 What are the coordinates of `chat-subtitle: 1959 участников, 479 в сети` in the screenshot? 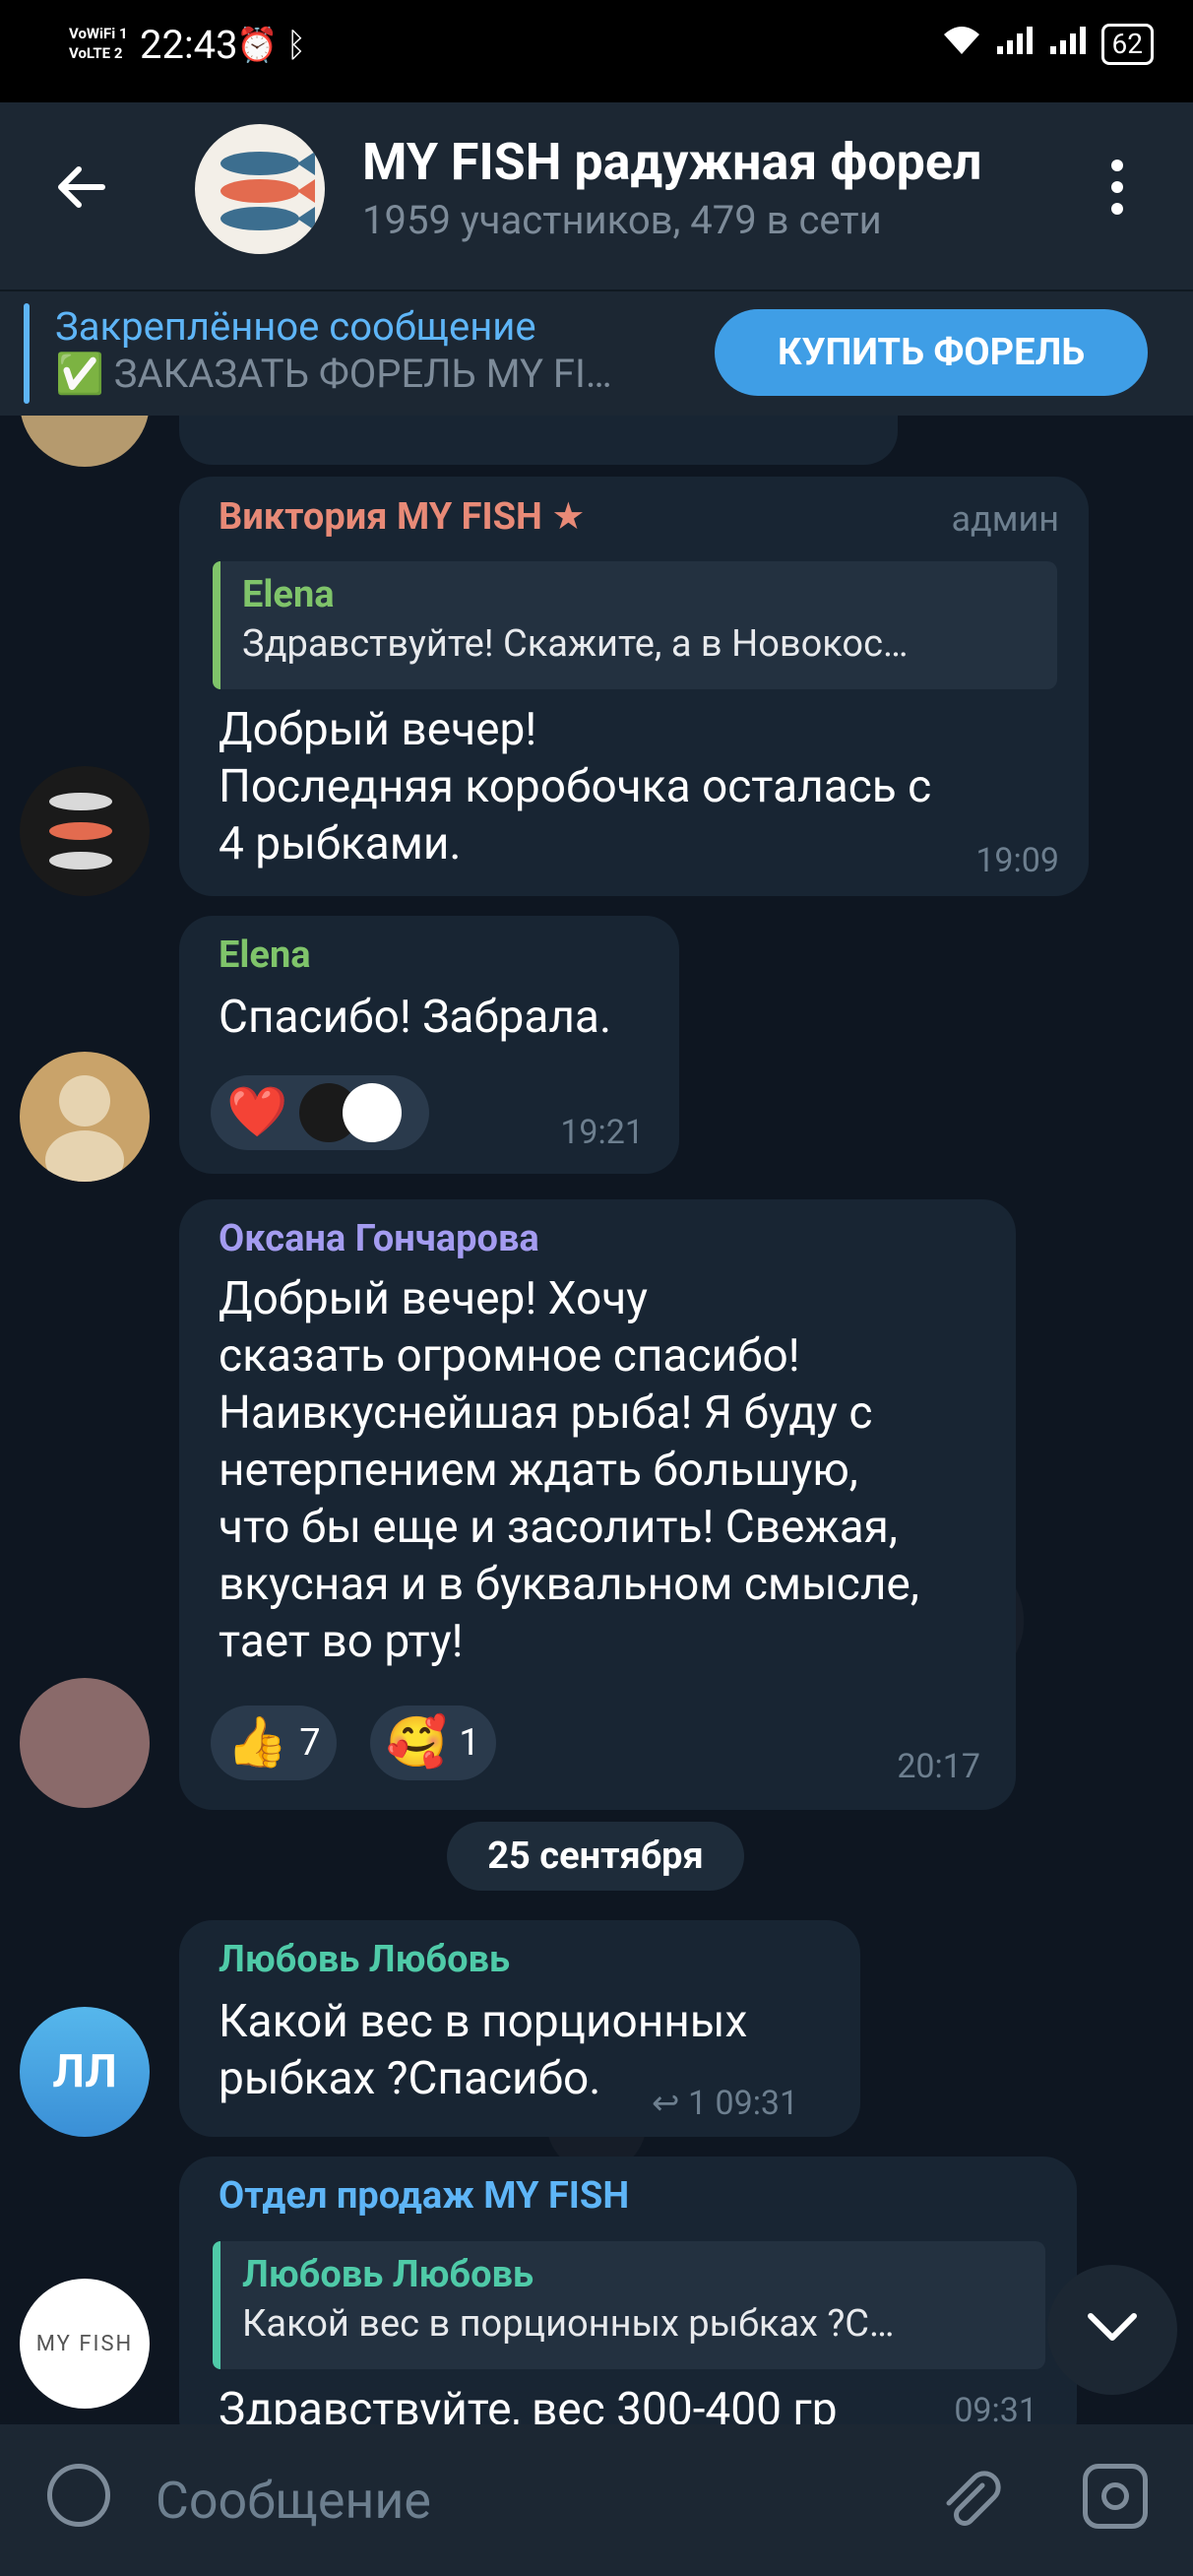 It's located at (622, 220).